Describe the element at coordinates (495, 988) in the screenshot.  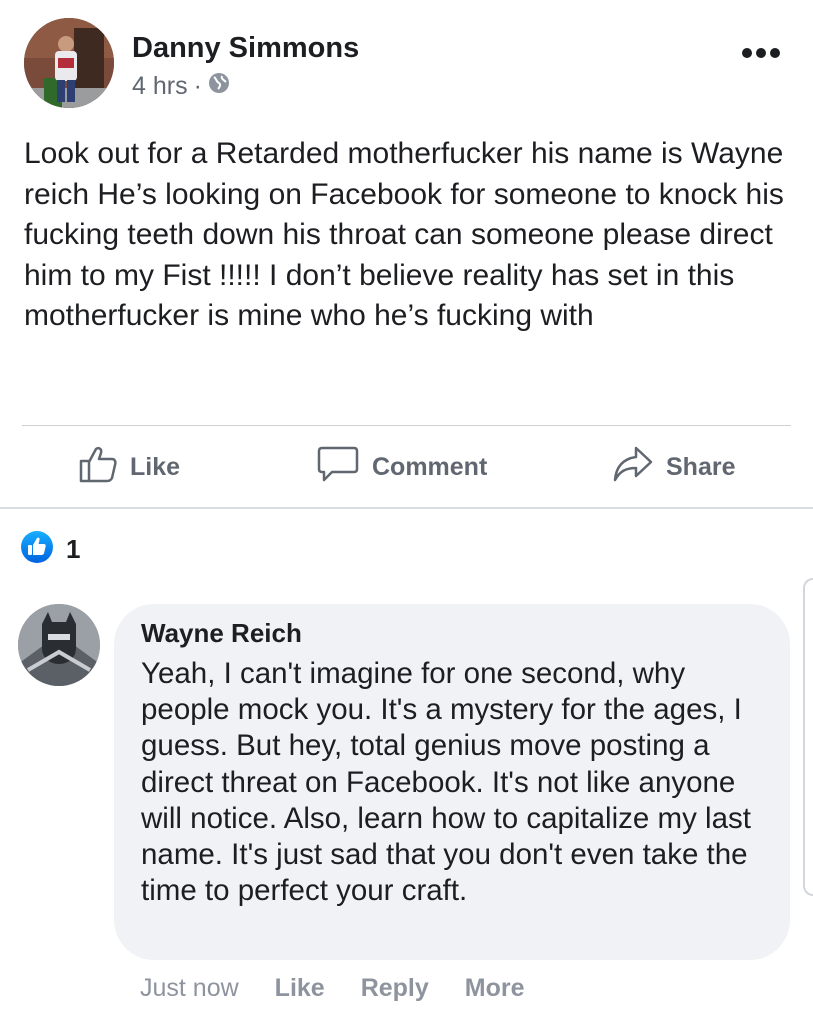
I see `comment-more-link: More` at that location.